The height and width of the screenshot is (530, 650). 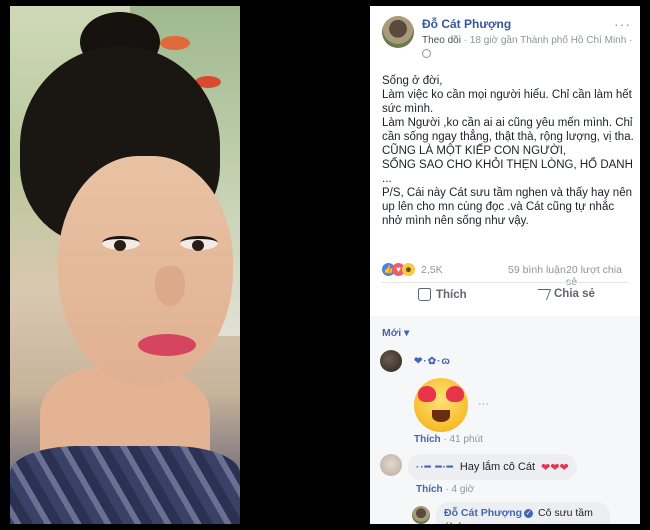 What do you see at coordinates (466, 24) in the screenshot?
I see `author-name: Đỗ Cát Phượng` at bounding box center [466, 24].